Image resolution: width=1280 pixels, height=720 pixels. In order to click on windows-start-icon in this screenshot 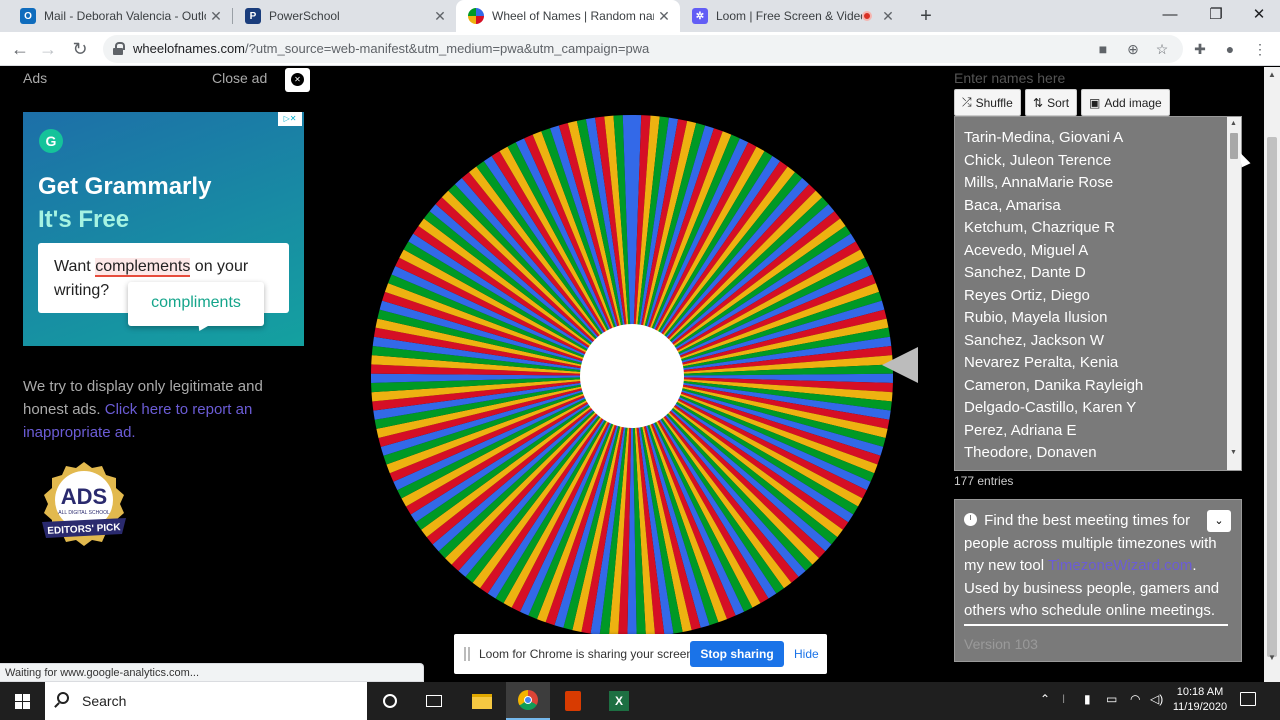, I will do `click(22, 701)`.